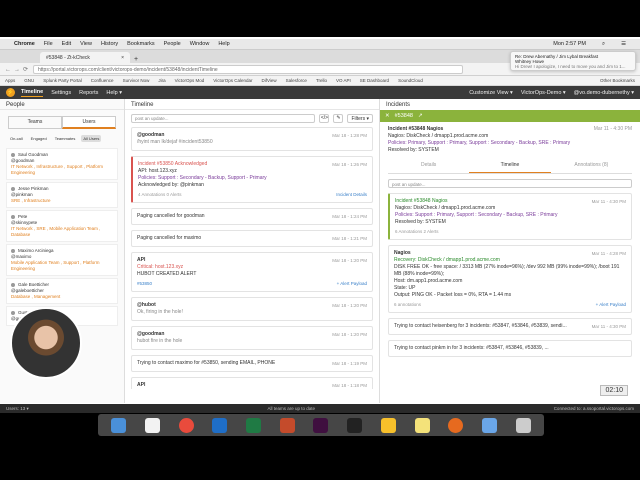 The image size is (640, 480). What do you see at coordinates (349, 135) in the screenshot?
I see `entry-time: Mar 18 - 1:28 PM` at bounding box center [349, 135].